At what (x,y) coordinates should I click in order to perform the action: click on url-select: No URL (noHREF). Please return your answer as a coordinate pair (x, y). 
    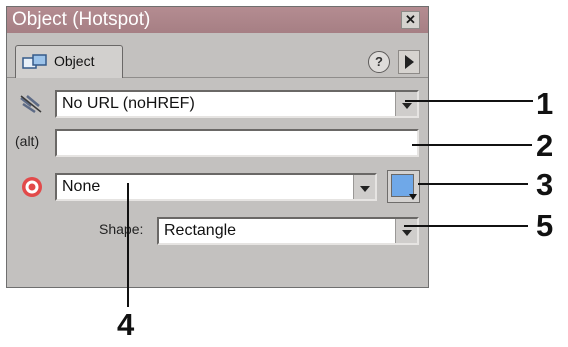
    Looking at the image, I should click on (237, 104).